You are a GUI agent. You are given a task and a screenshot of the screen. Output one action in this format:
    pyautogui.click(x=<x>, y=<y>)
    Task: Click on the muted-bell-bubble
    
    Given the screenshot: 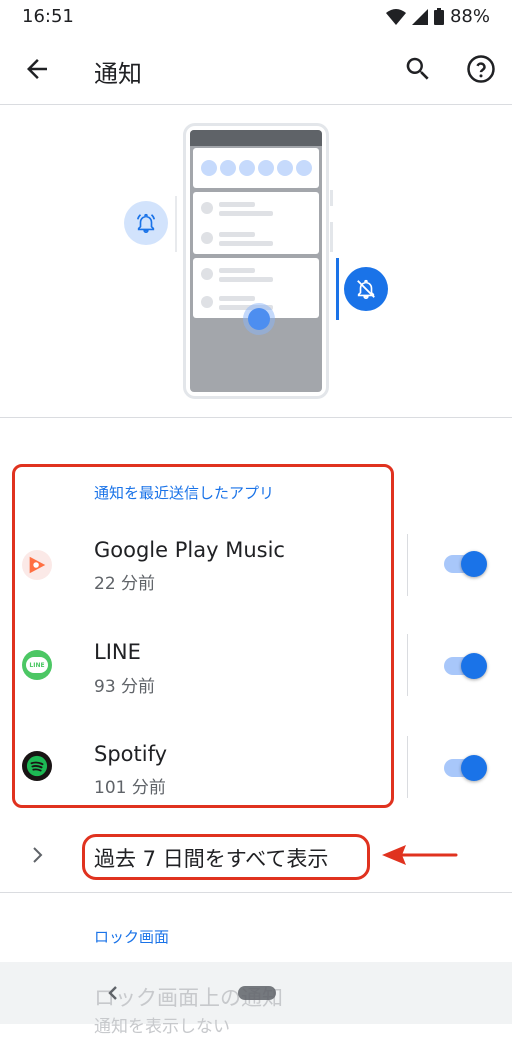 What is the action you would take?
    pyautogui.click(x=366, y=289)
    